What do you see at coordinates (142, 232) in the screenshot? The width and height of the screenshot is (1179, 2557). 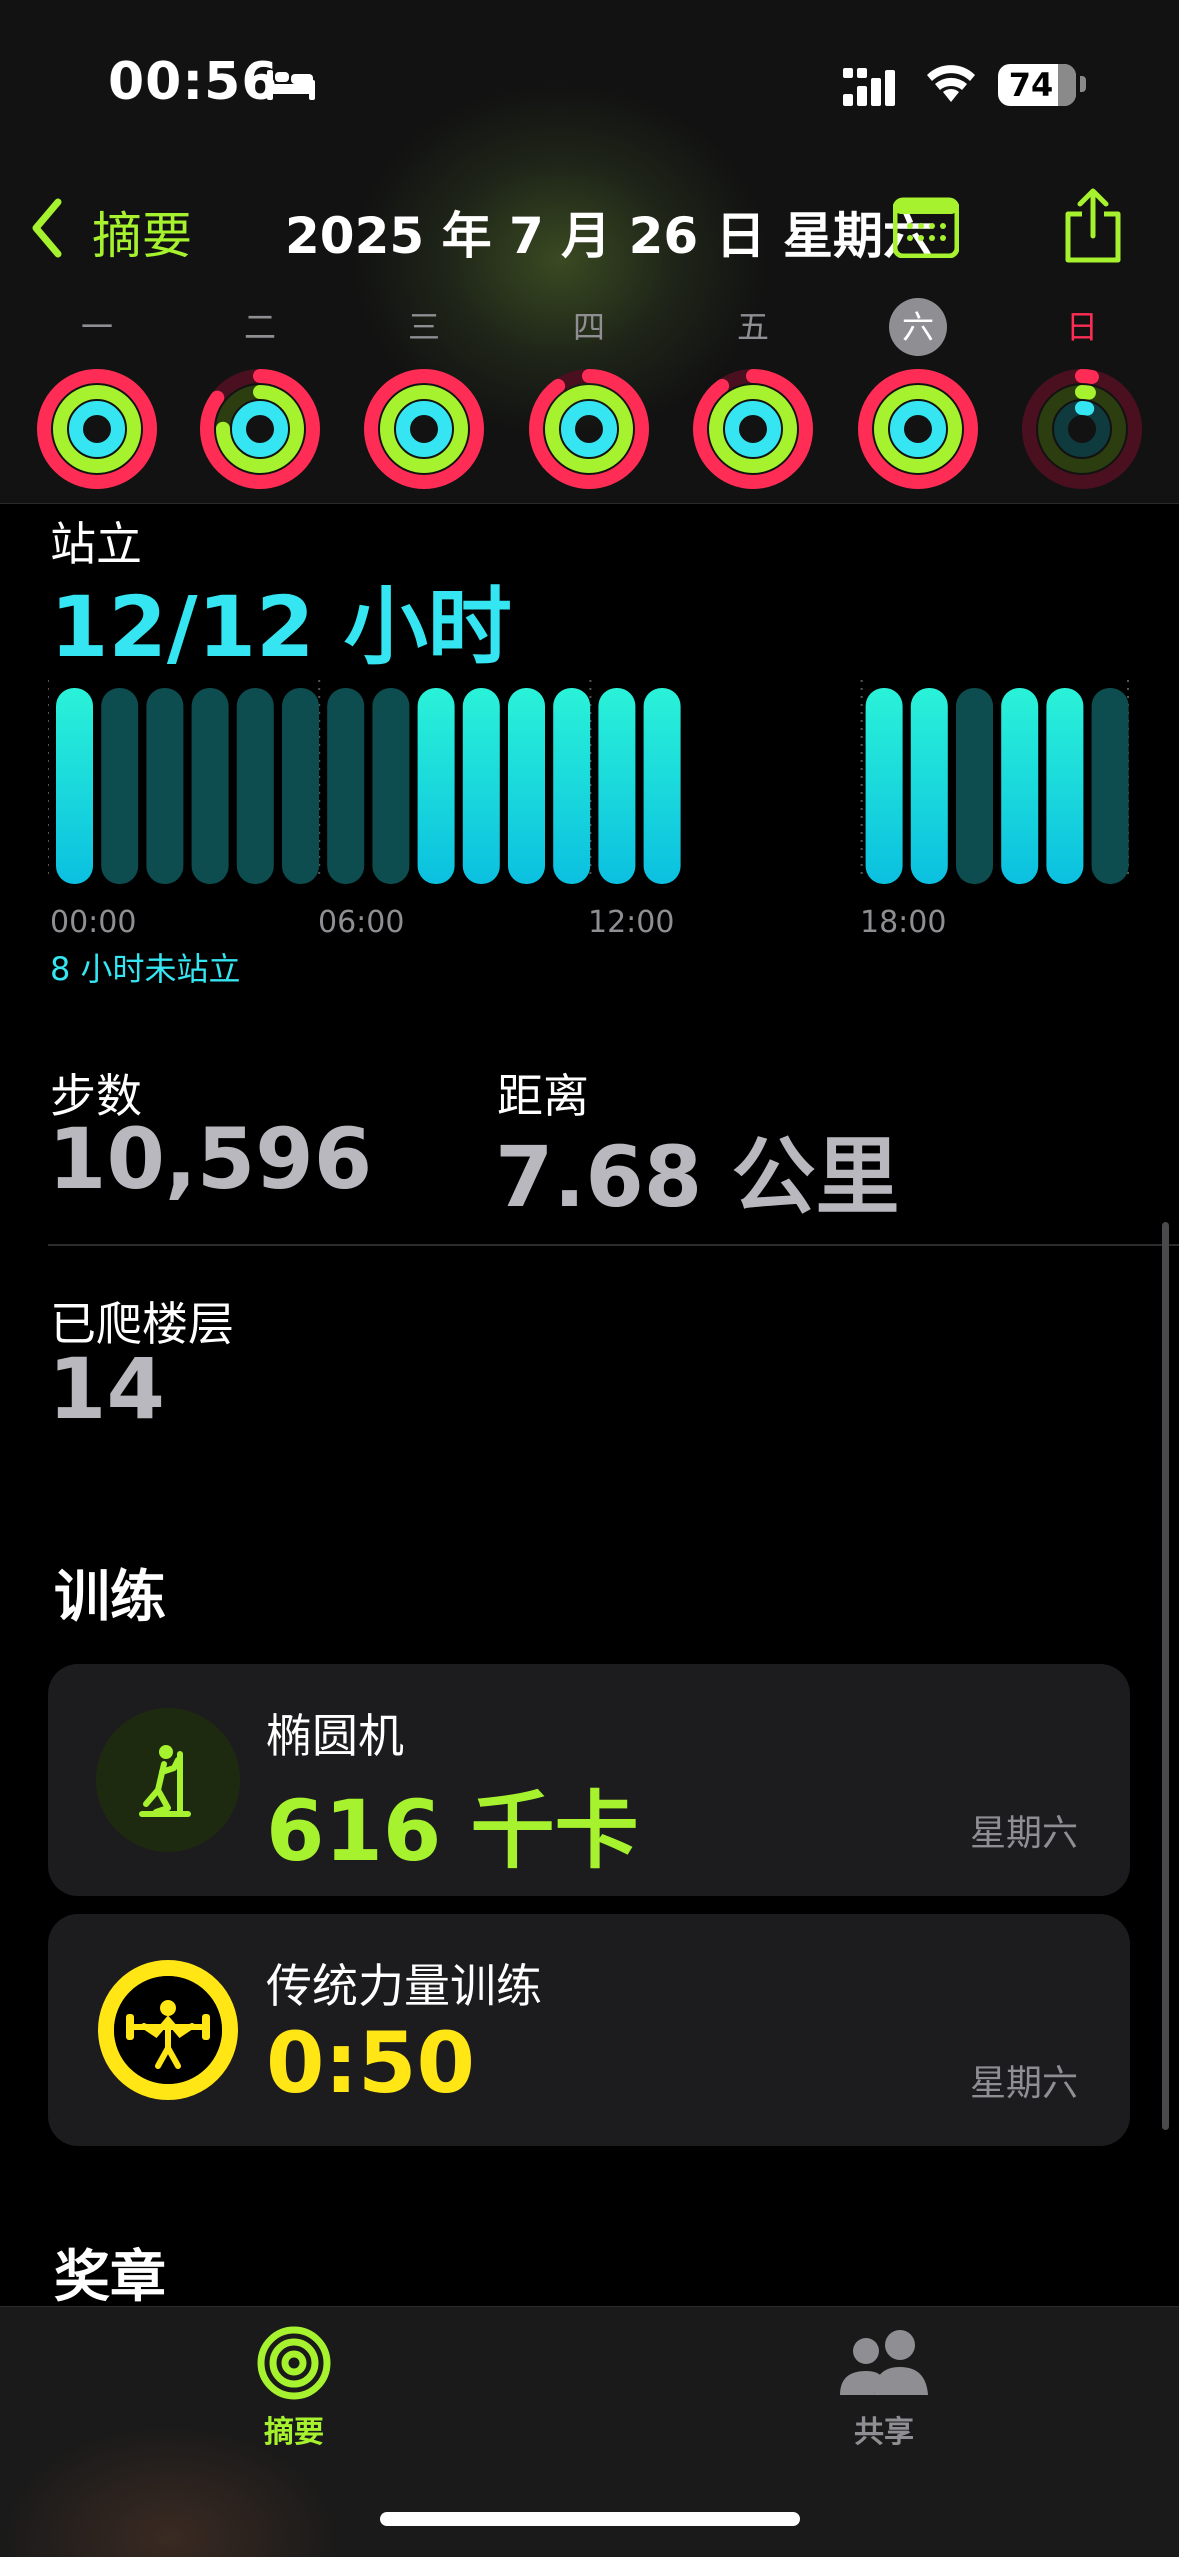 I see `back-button: 摘要` at bounding box center [142, 232].